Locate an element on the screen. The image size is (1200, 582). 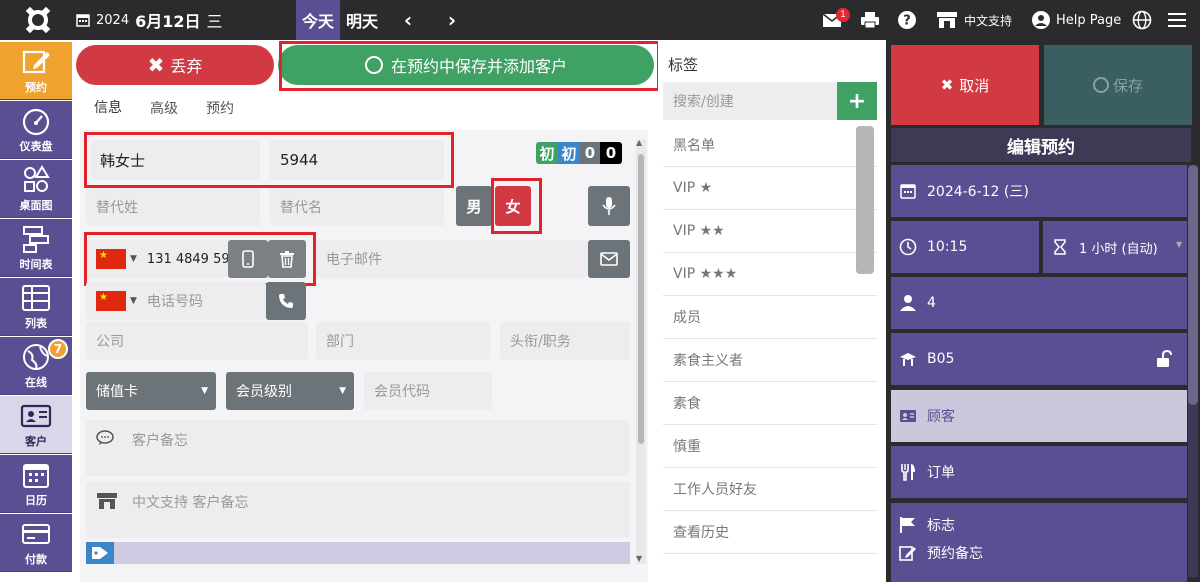
tag-item: 工作人员好友 is located at coordinates (770, 489).